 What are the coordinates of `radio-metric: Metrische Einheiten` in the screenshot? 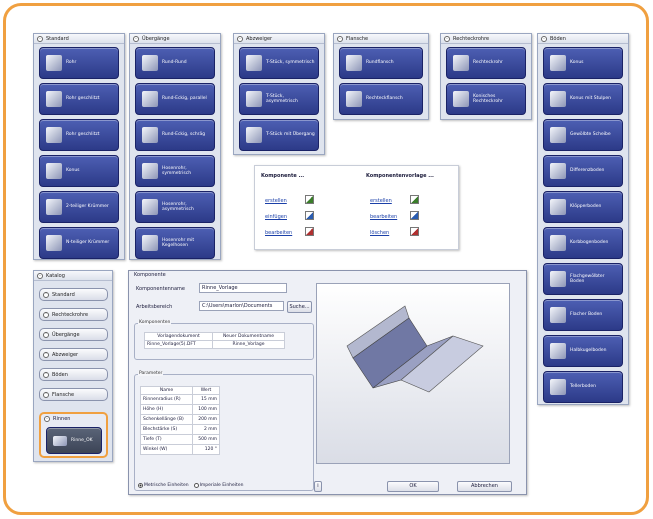 It's located at (163, 485).